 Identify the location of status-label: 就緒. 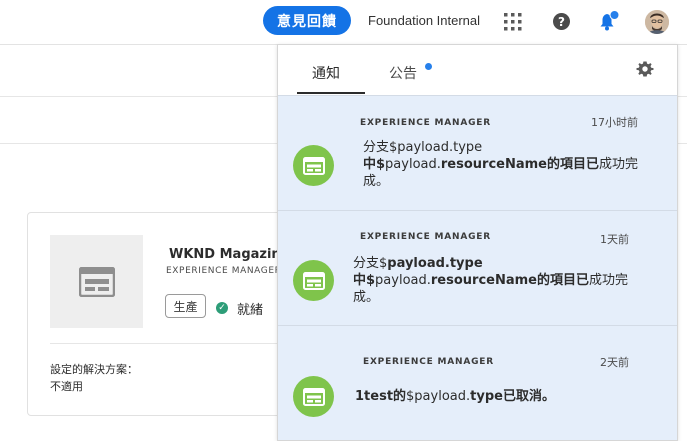
(250, 310).